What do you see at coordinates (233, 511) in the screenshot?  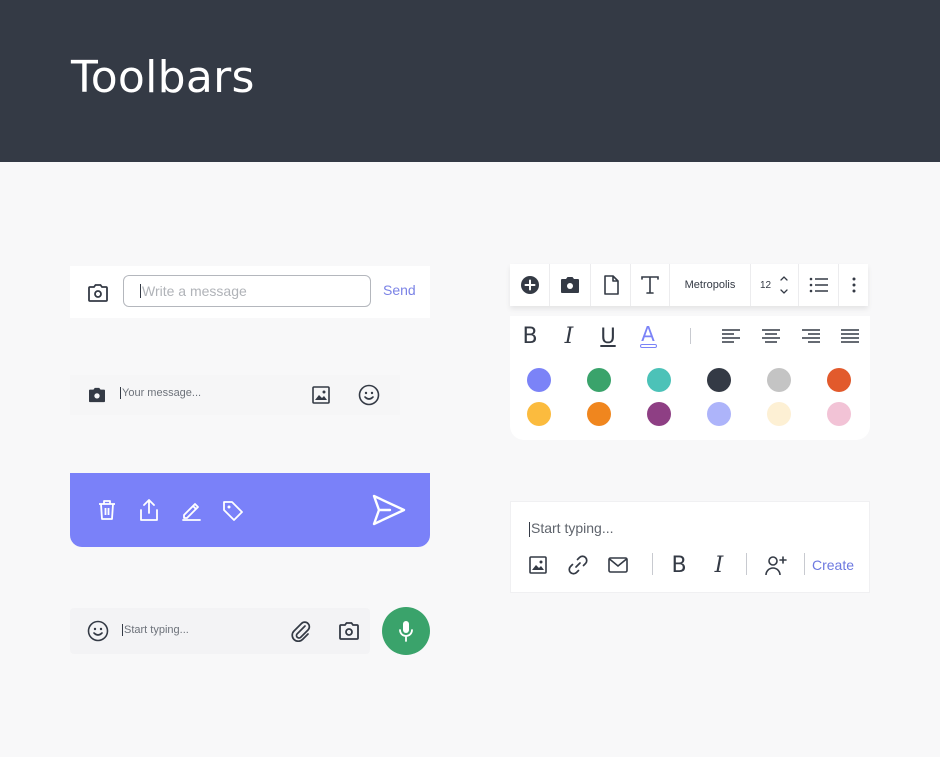 I see `tag-icon` at bounding box center [233, 511].